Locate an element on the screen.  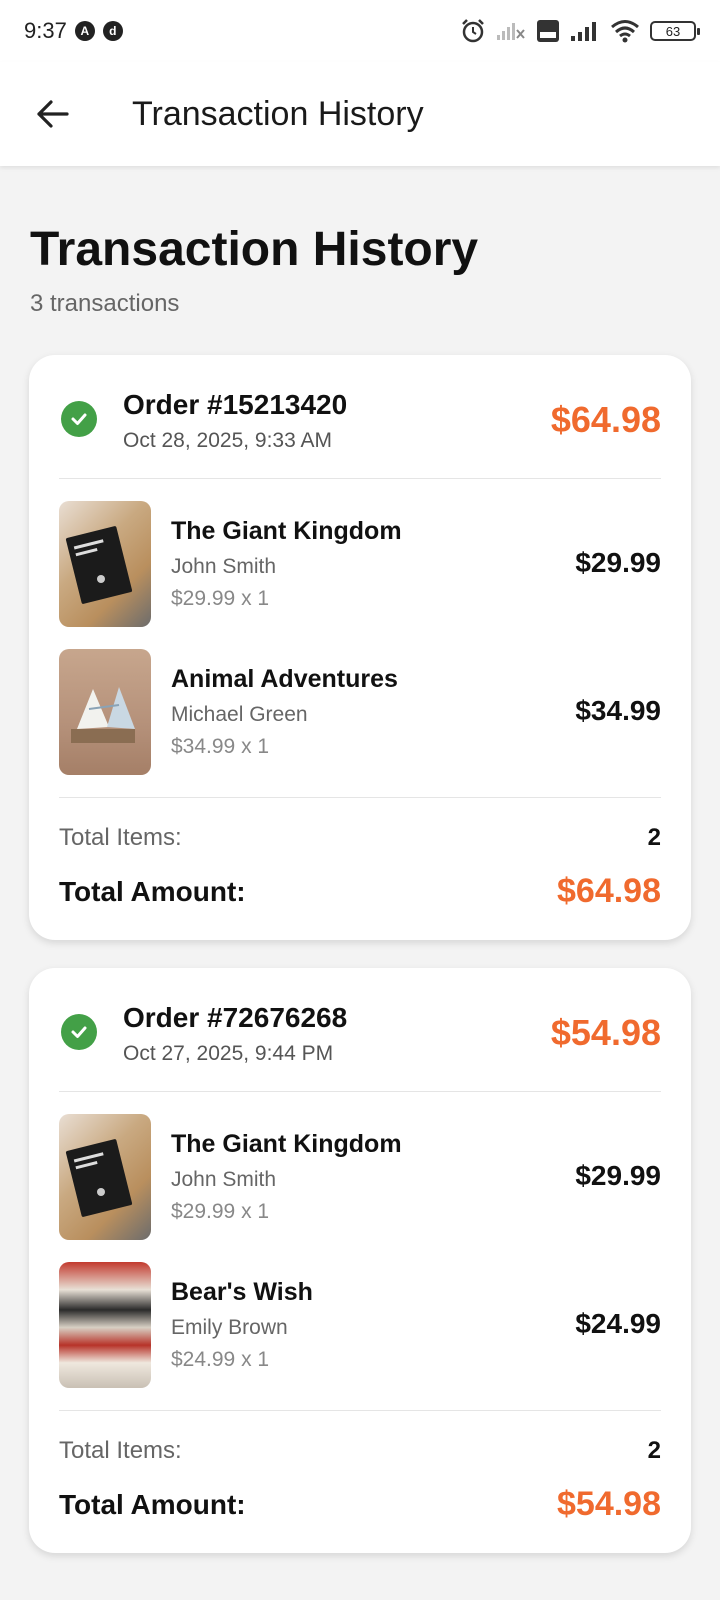
order-date: Oct 27, 2025, 9:44 PM is located at coordinates (228, 1053).